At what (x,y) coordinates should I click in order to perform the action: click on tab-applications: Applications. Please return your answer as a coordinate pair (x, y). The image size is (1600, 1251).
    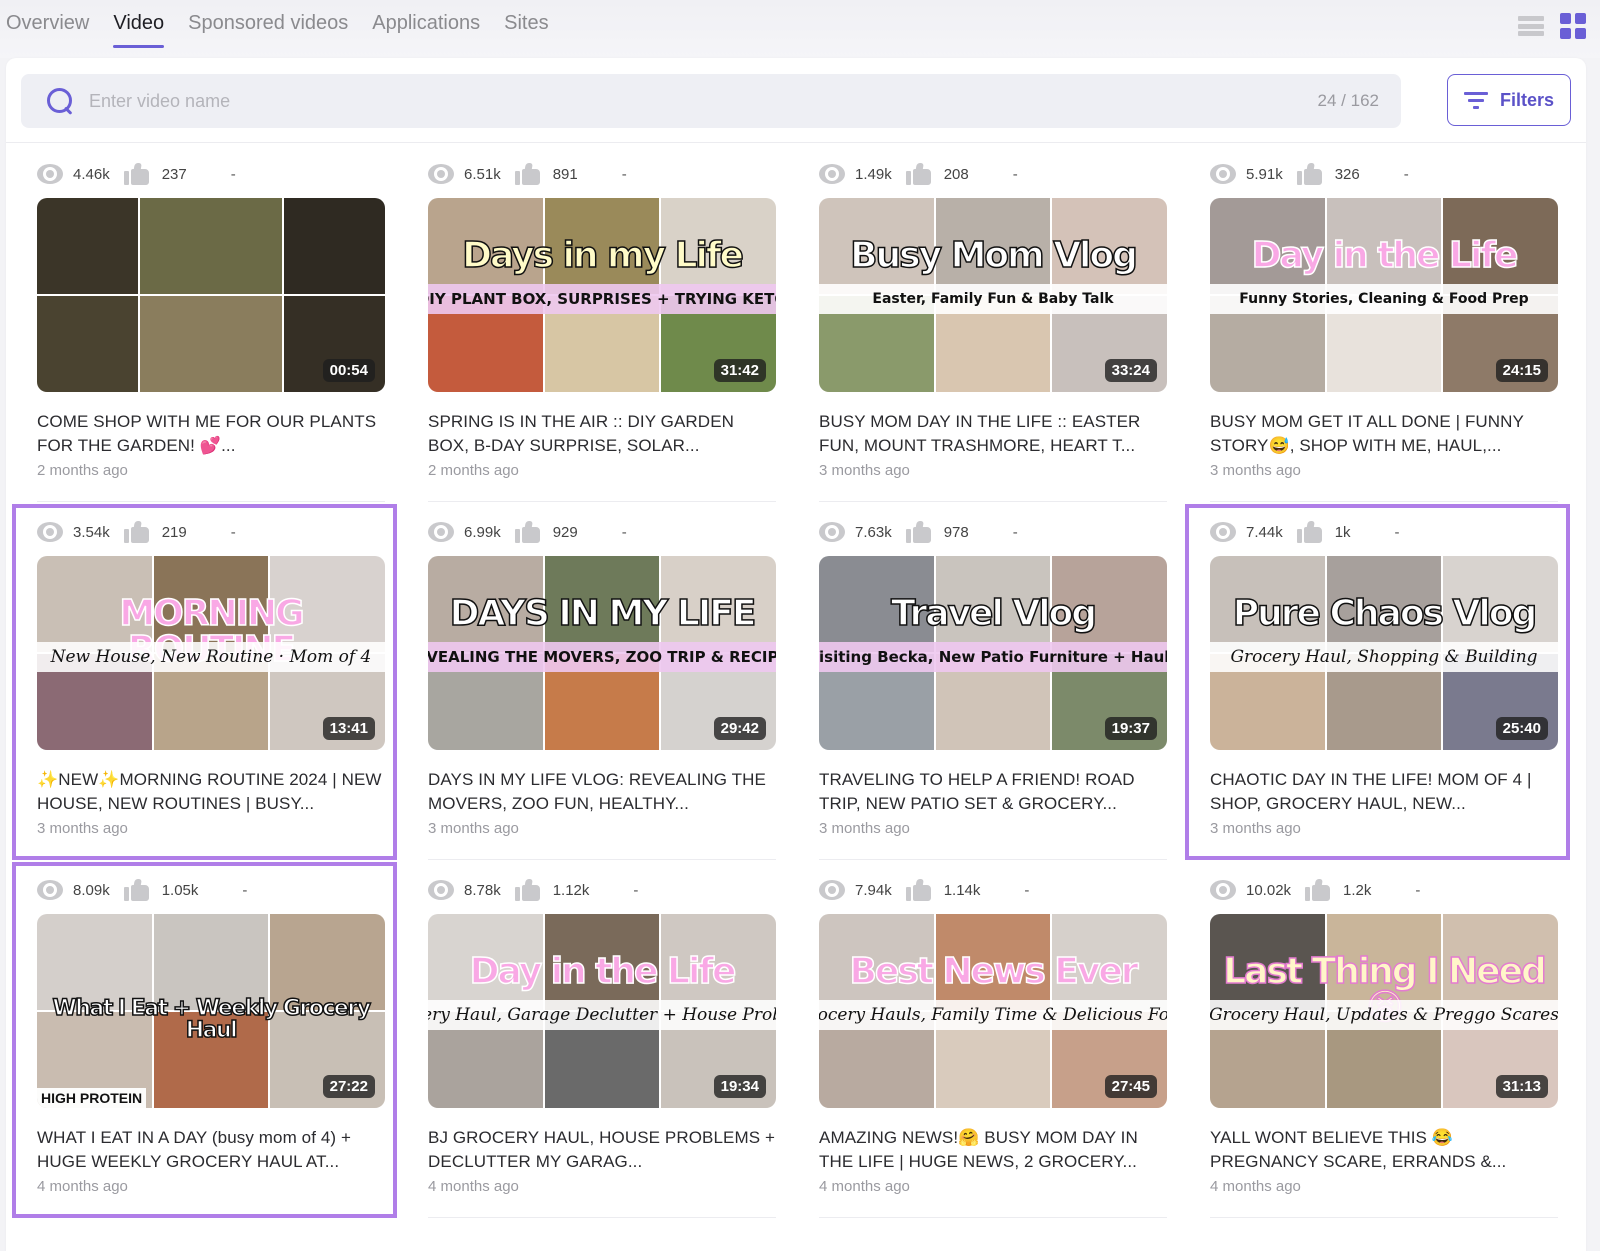
    Looking at the image, I should click on (432, 29).